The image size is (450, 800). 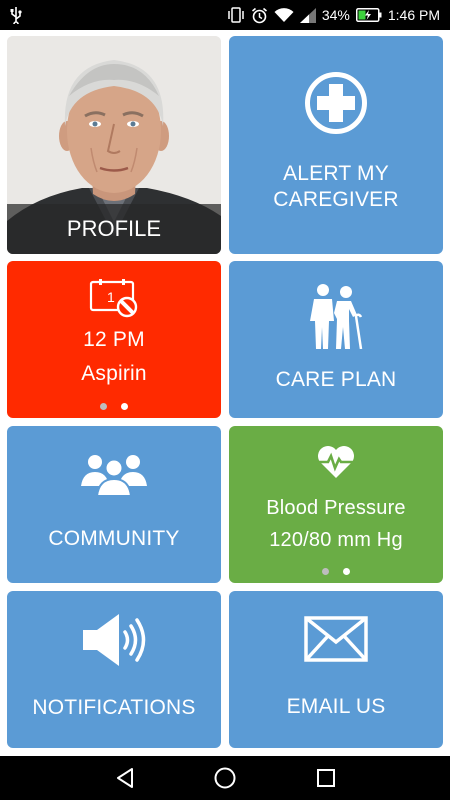 I want to click on home-icon, so click(x=225, y=778).